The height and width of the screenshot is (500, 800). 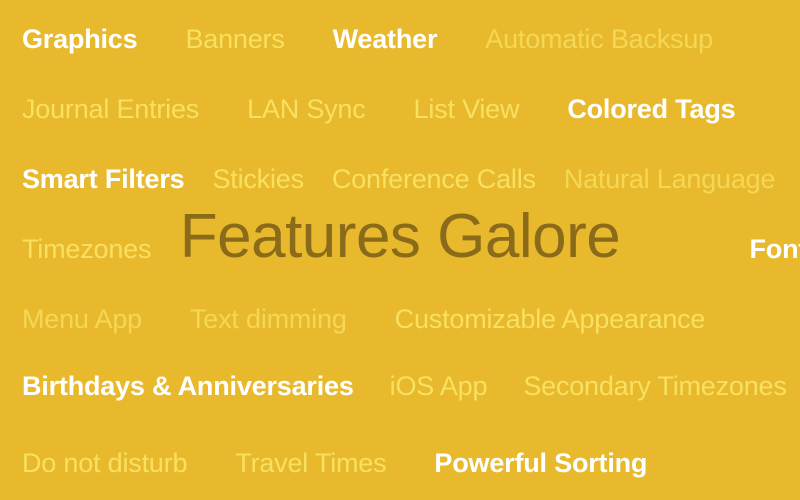 I want to click on feature-tag-birthdays-and-anniversaries: Birthdays & Anniversaries, so click(x=188, y=386).